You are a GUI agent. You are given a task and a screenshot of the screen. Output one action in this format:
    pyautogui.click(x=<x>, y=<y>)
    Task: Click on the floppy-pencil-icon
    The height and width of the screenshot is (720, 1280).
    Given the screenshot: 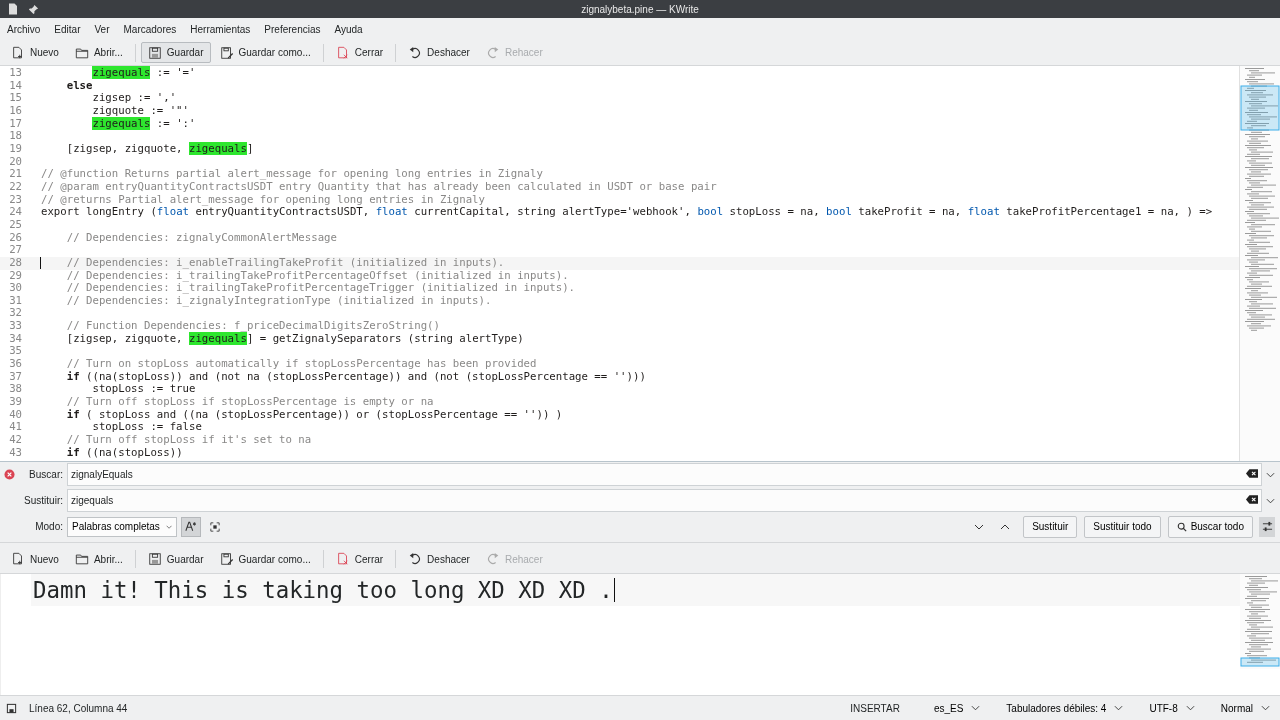 What is the action you would take?
    pyautogui.click(x=226, y=52)
    